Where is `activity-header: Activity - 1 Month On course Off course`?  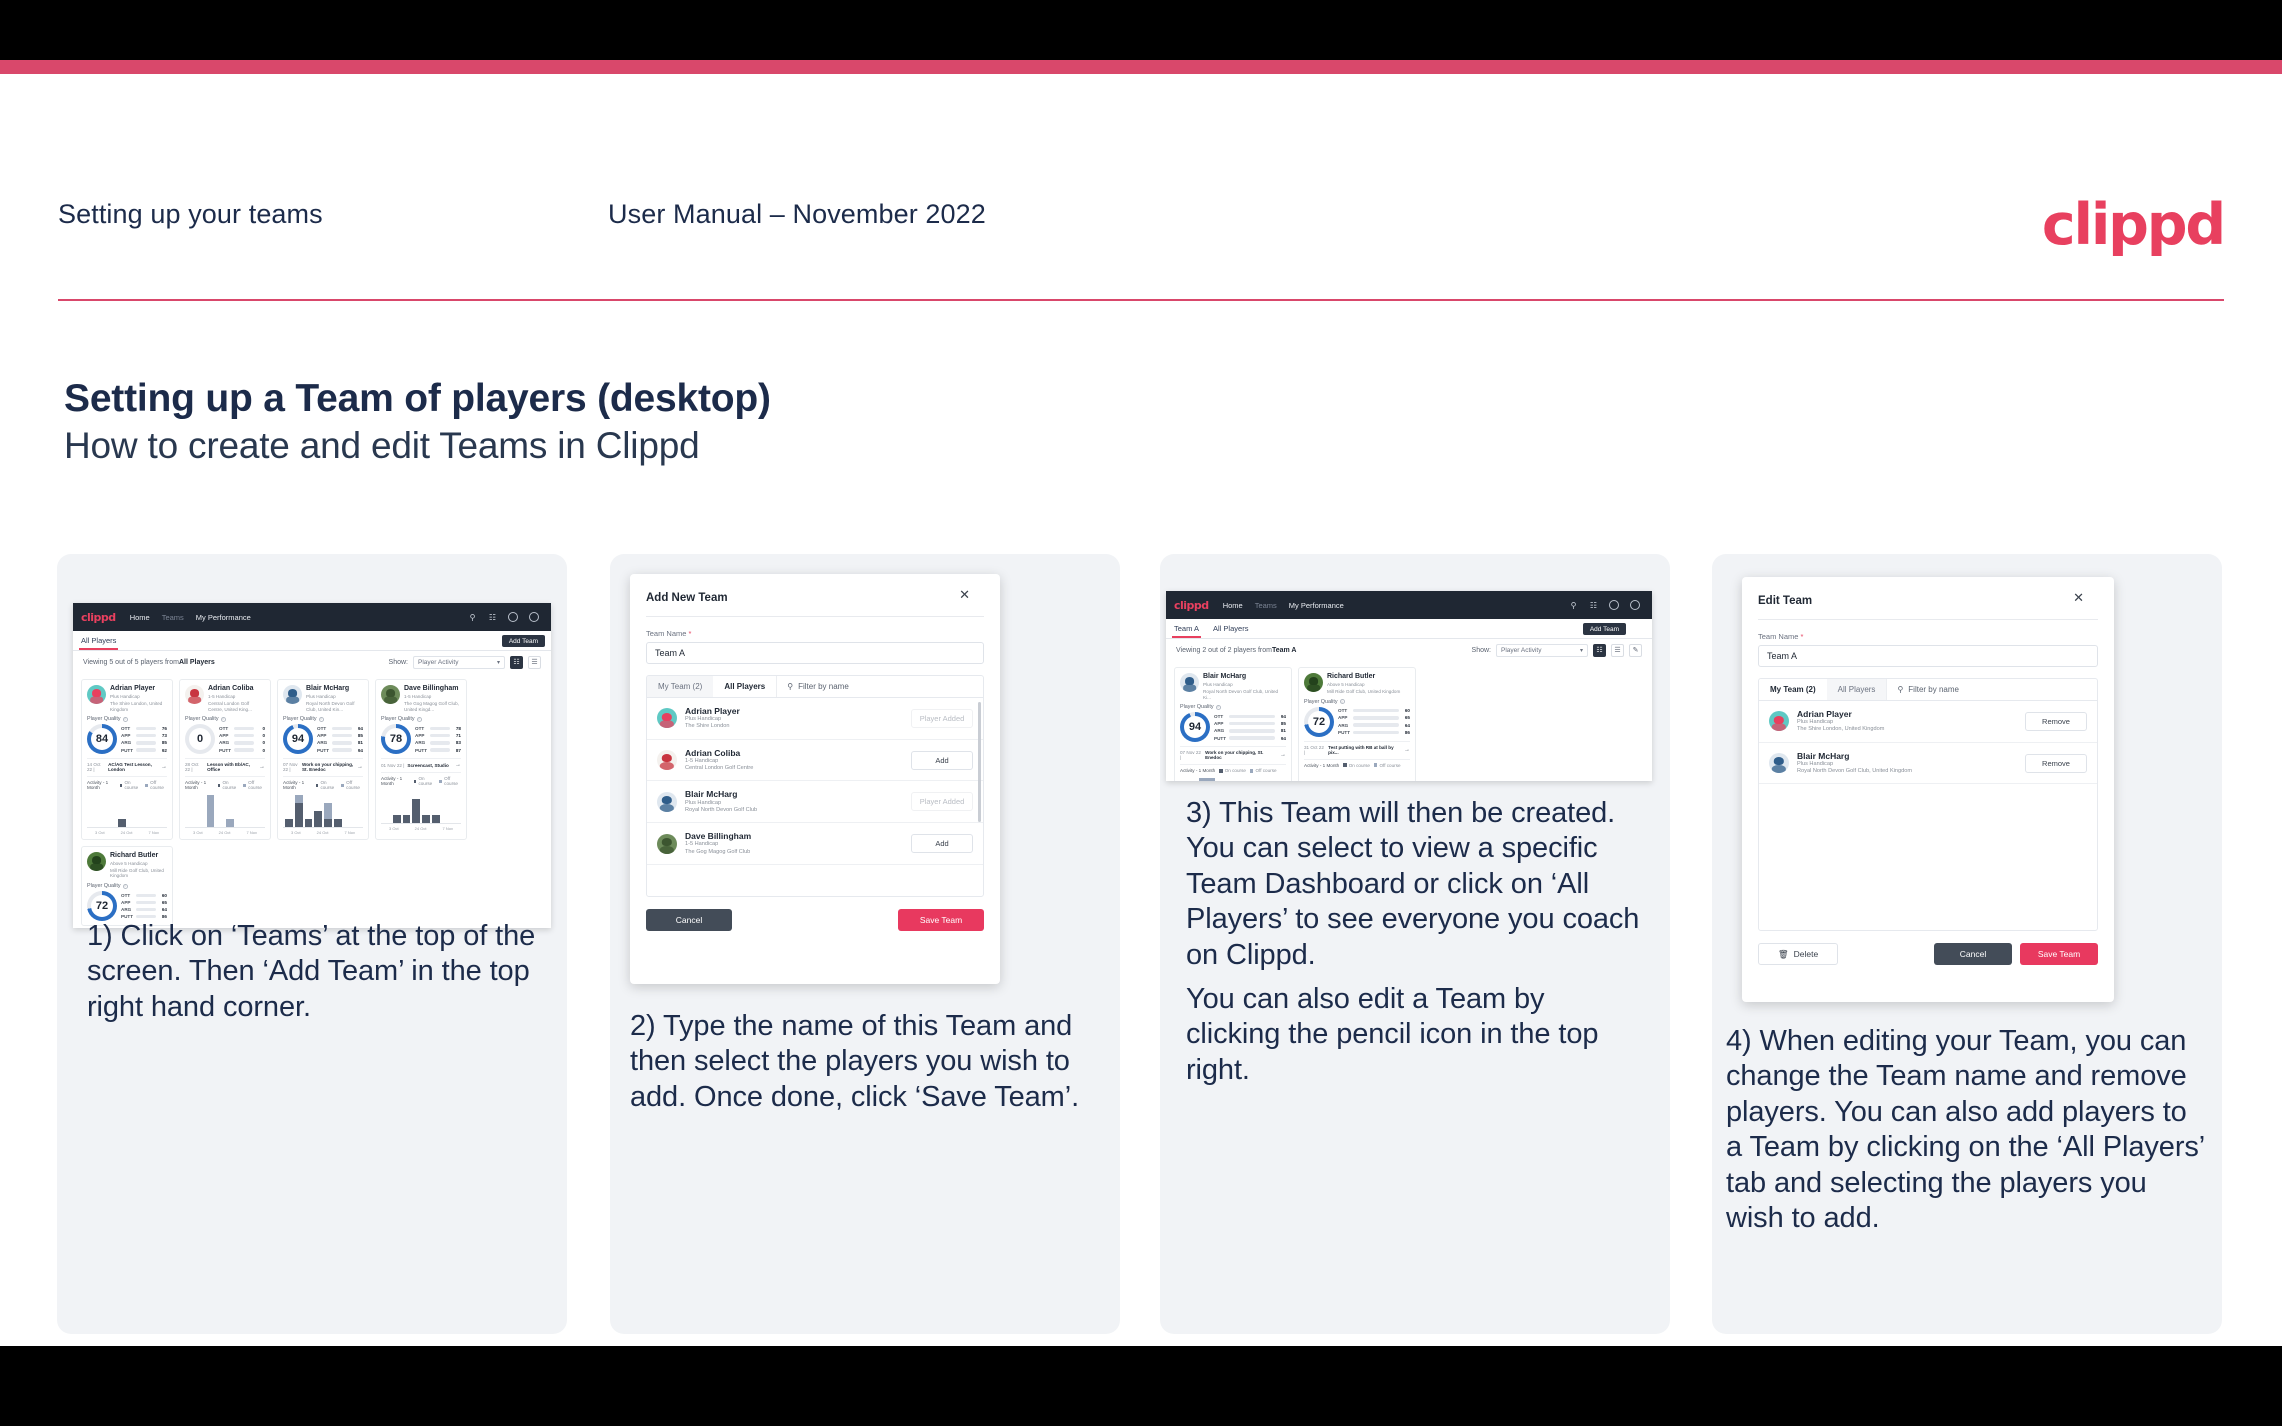
activity-header: Activity - 1 Month On course Off course is located at coordinates (1357, 763).